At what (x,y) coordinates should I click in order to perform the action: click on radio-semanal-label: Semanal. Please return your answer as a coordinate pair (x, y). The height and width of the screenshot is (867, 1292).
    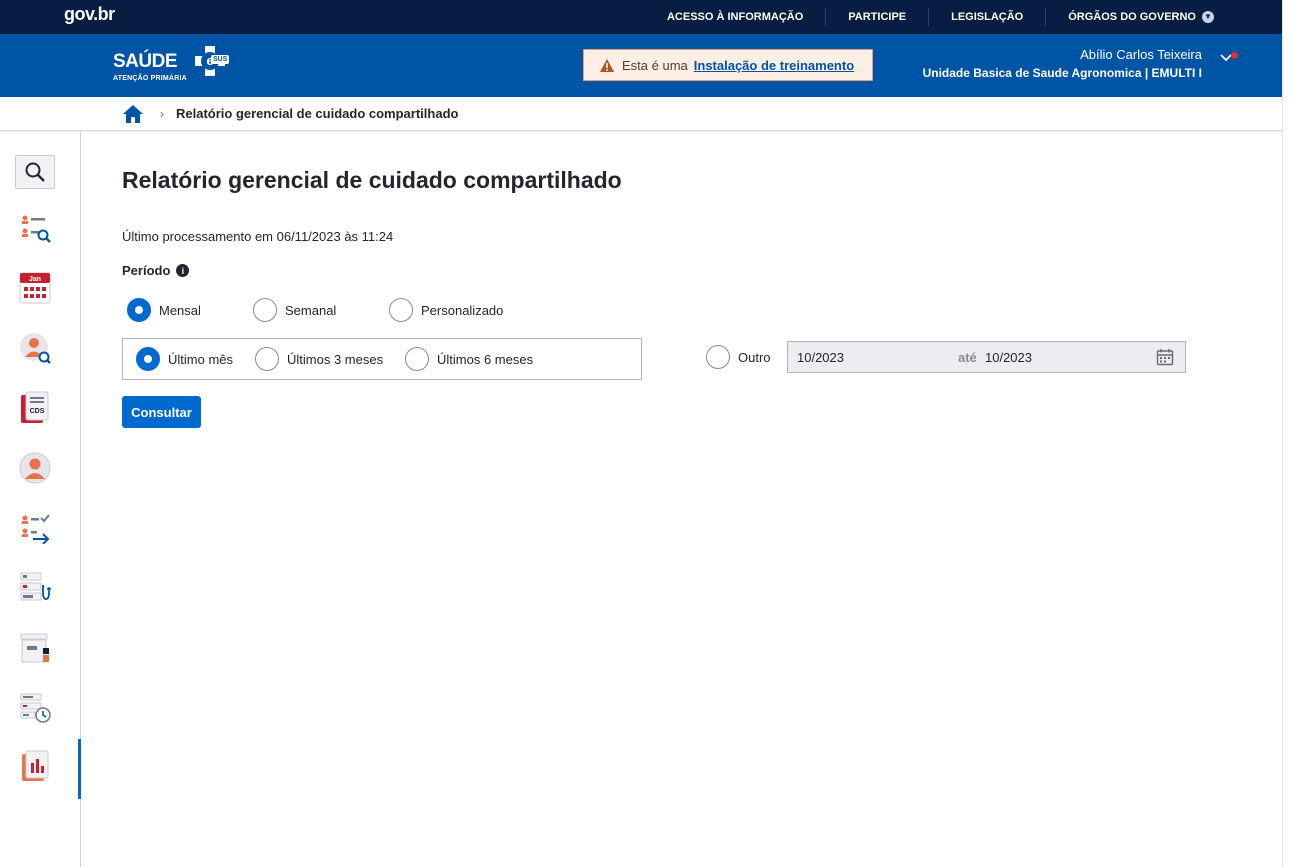
    Looking at the image, I should click on (311, 310).